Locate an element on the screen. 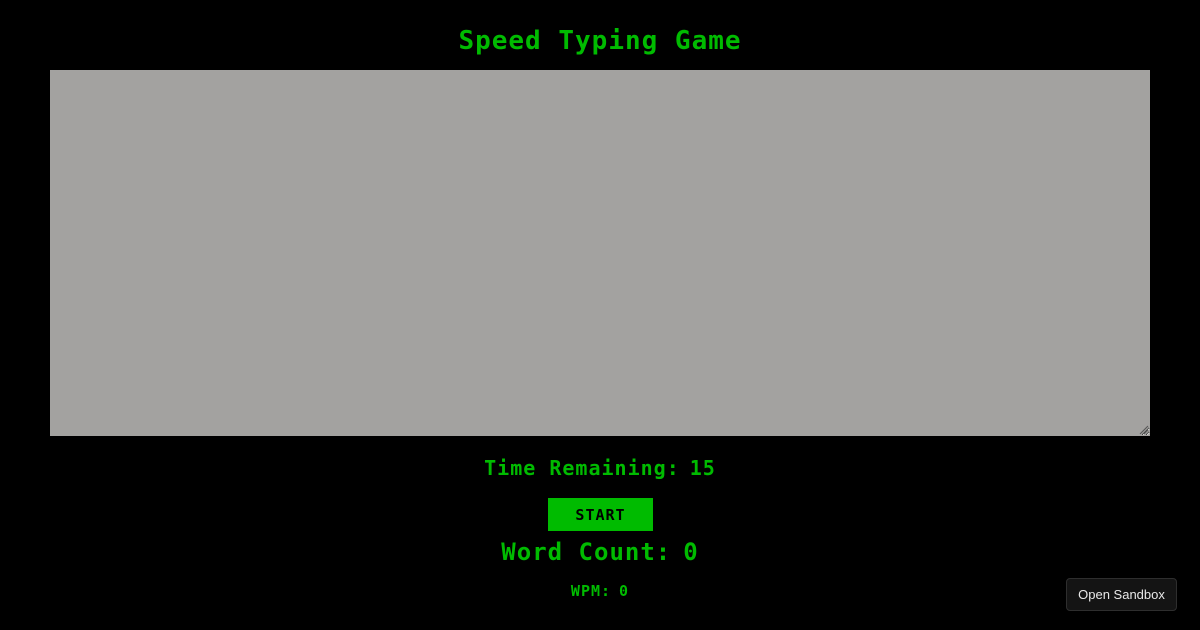  open-sandbox-button: Open Sandbox is located at coordinates (1121, 594).